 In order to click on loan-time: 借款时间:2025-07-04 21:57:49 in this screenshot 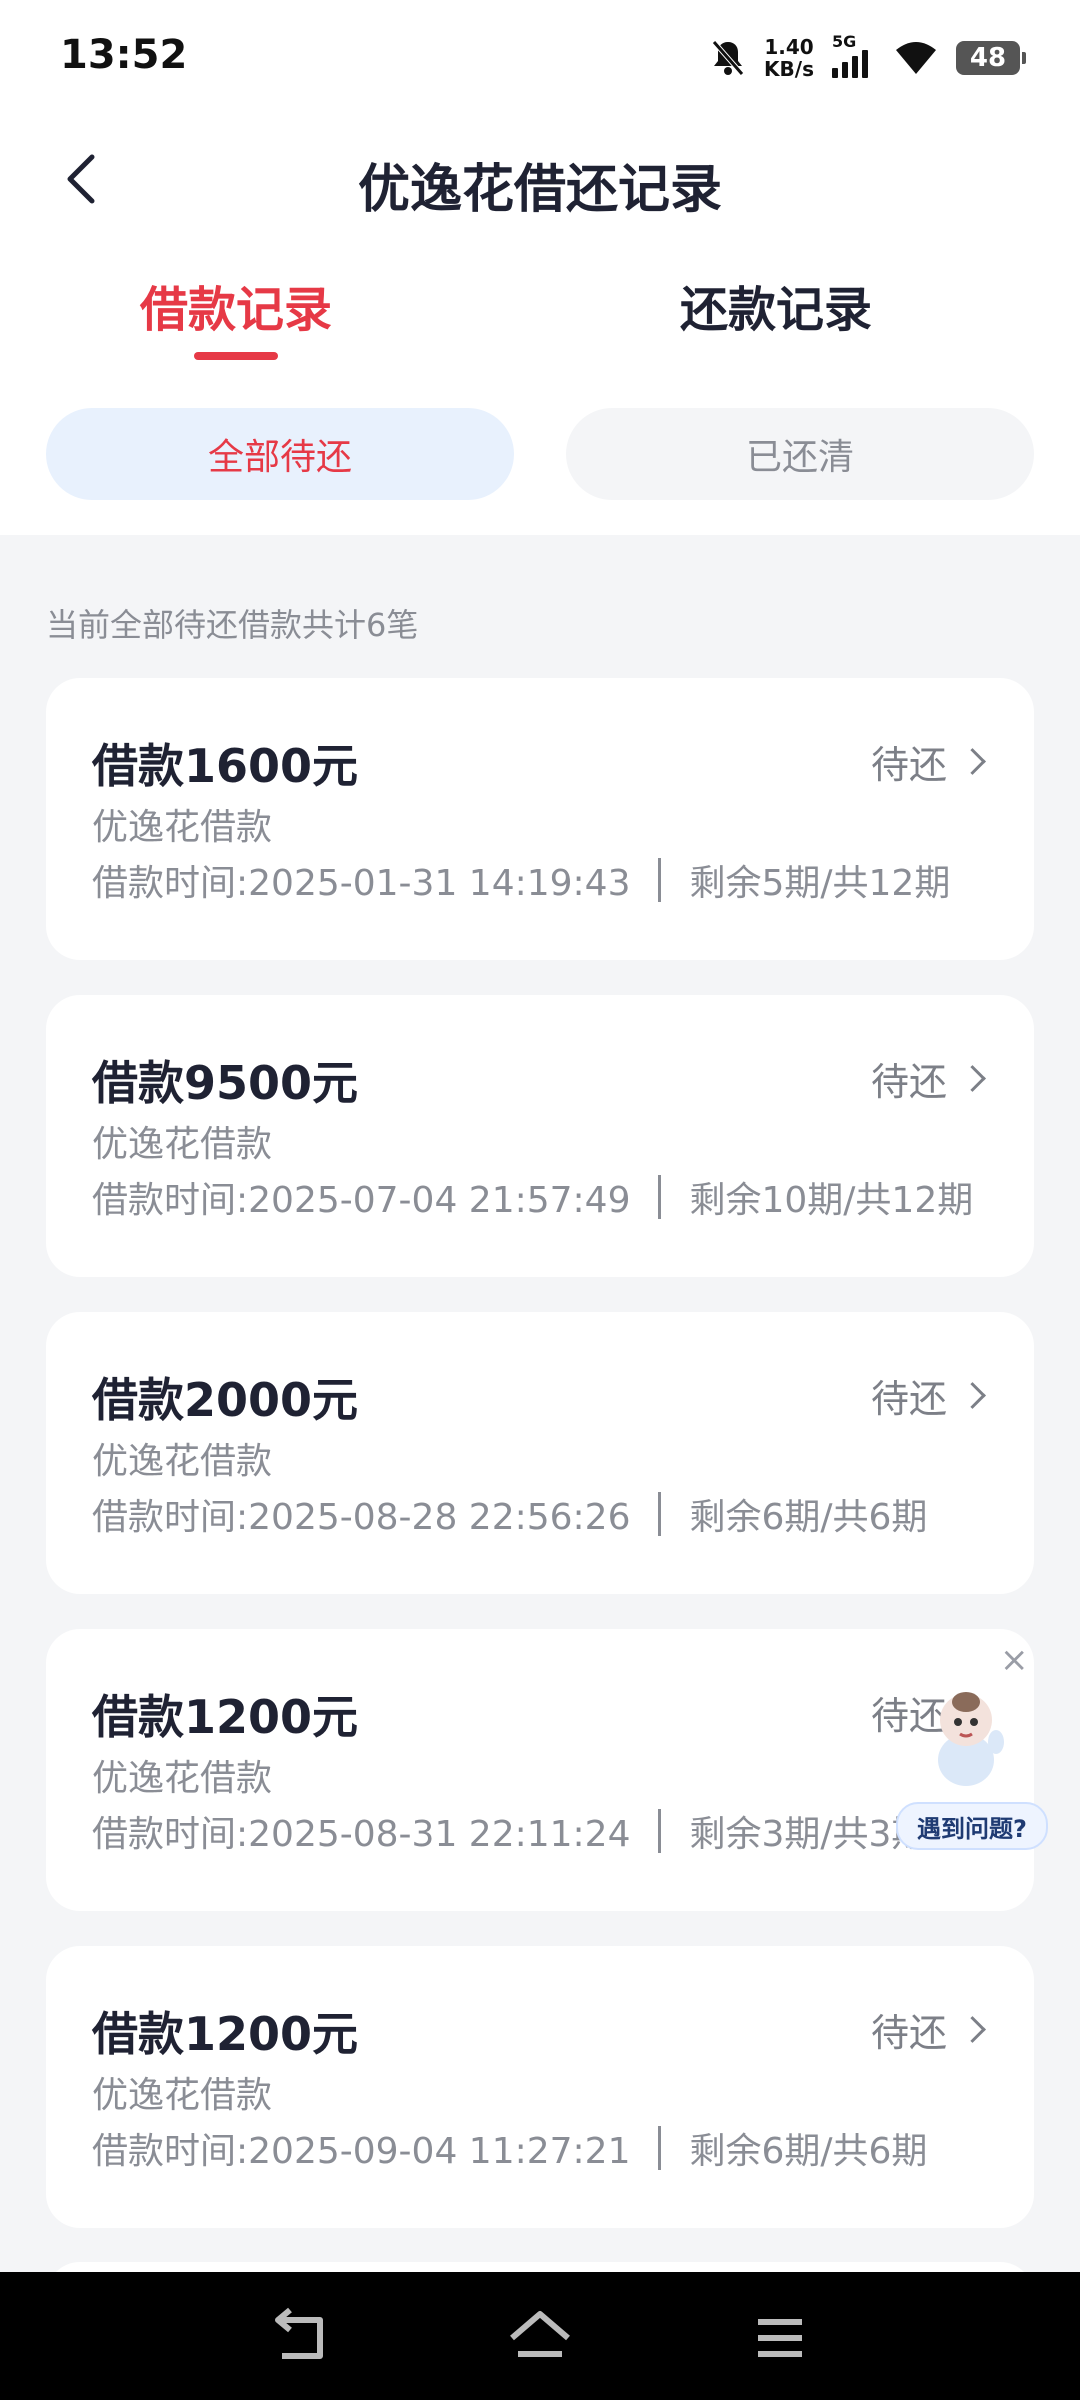, I will do `click(361, 1200)`.